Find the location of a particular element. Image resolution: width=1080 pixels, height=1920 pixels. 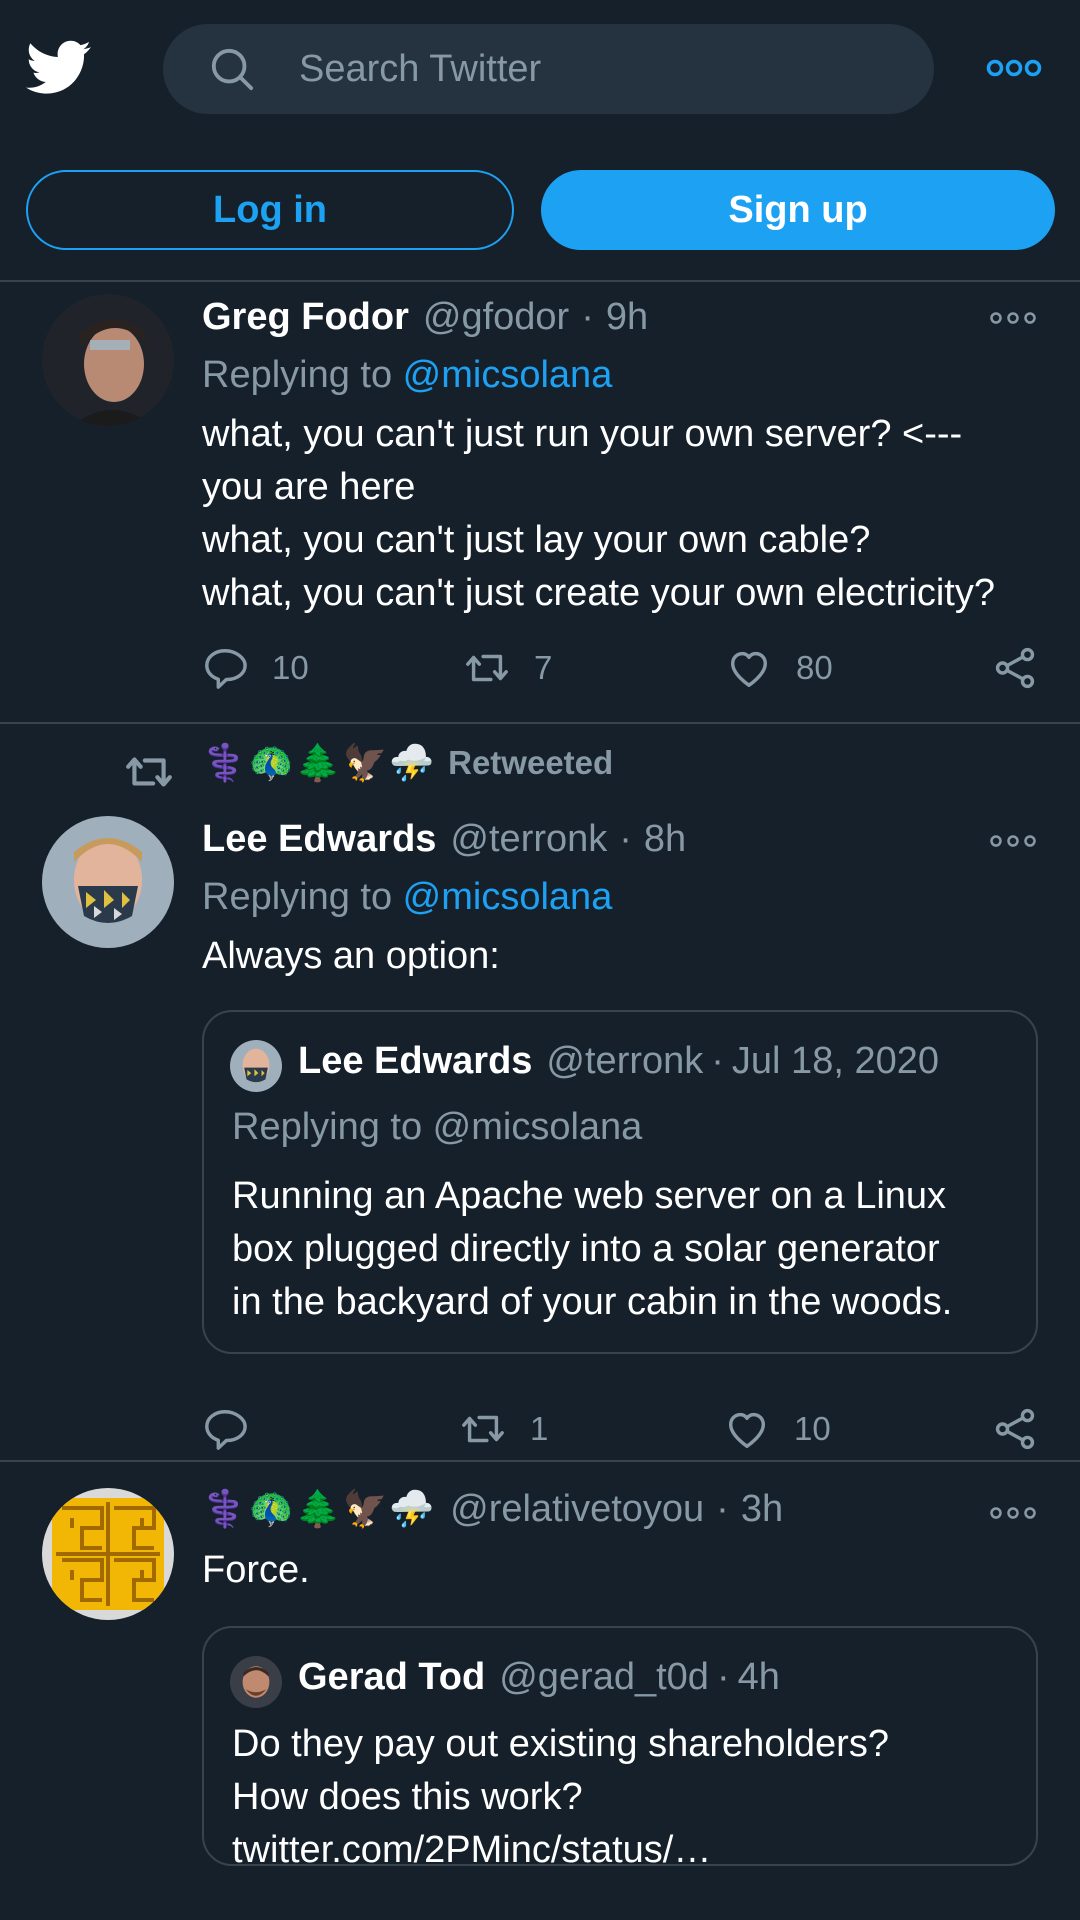

quoted-date: Jul 18, 2020 is located at coordinates (835, 1061).